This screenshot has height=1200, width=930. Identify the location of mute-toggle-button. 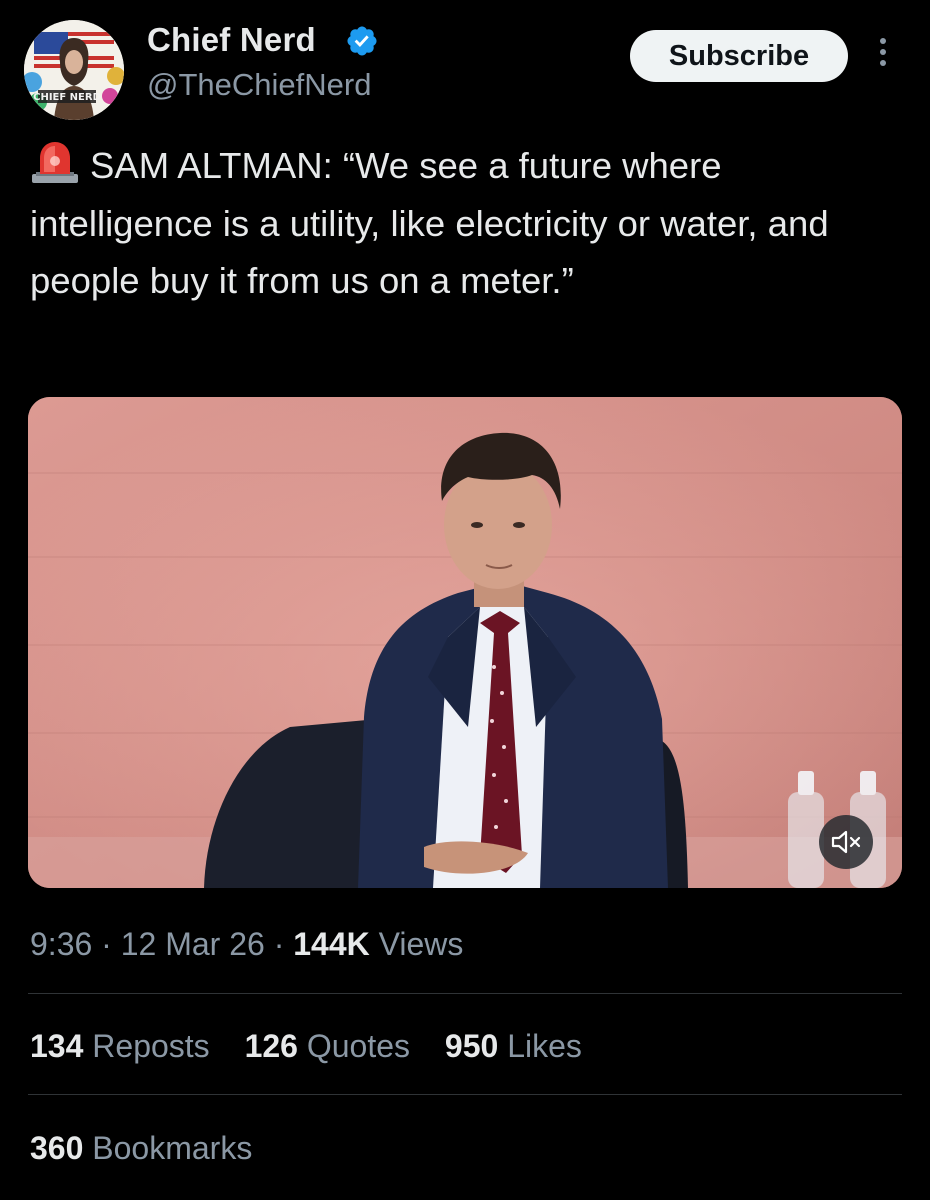
(846, 842).